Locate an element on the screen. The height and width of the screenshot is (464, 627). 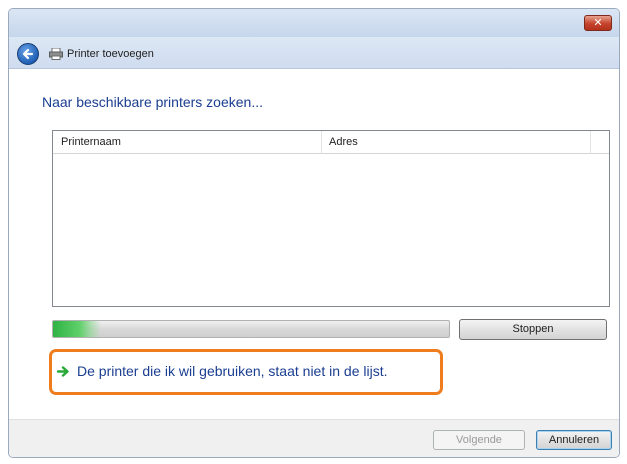
printer-icon is located at coordinates (56, 54).